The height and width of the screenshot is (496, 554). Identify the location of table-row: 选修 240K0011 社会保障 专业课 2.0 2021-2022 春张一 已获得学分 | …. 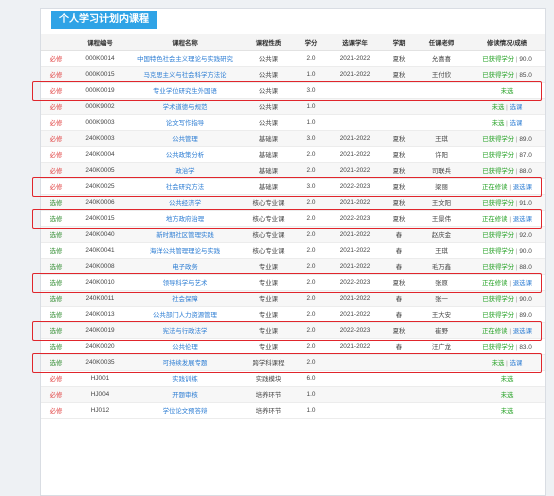
(293, 298).